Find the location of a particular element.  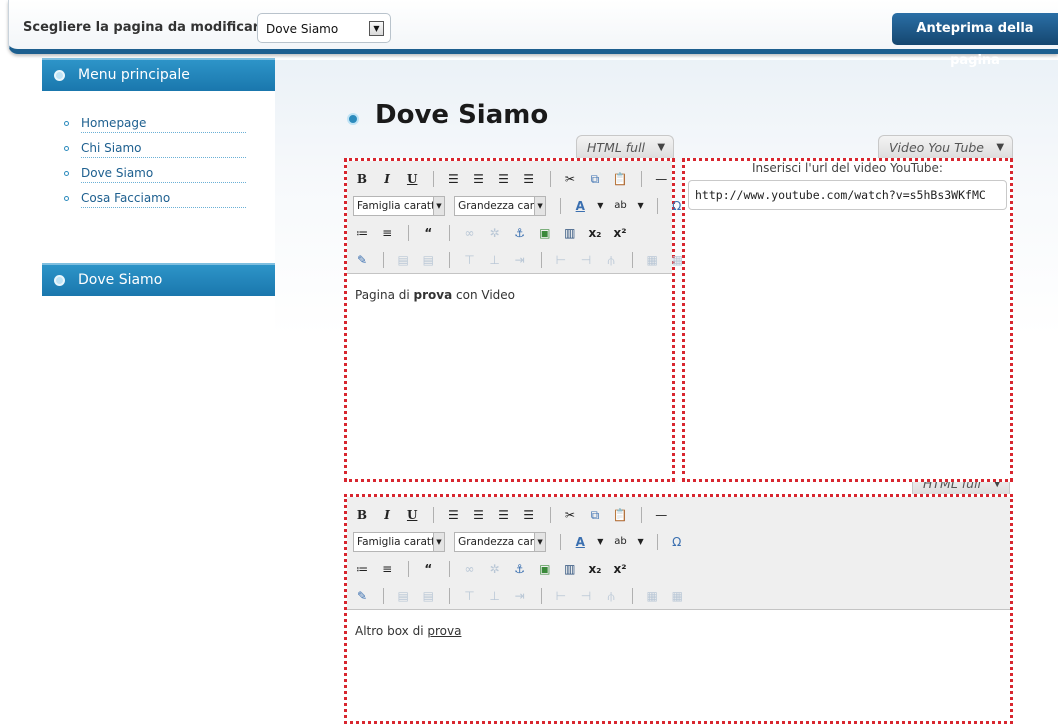

insert-col-before-icon: ⊢ is located at coordinates (561, 595).